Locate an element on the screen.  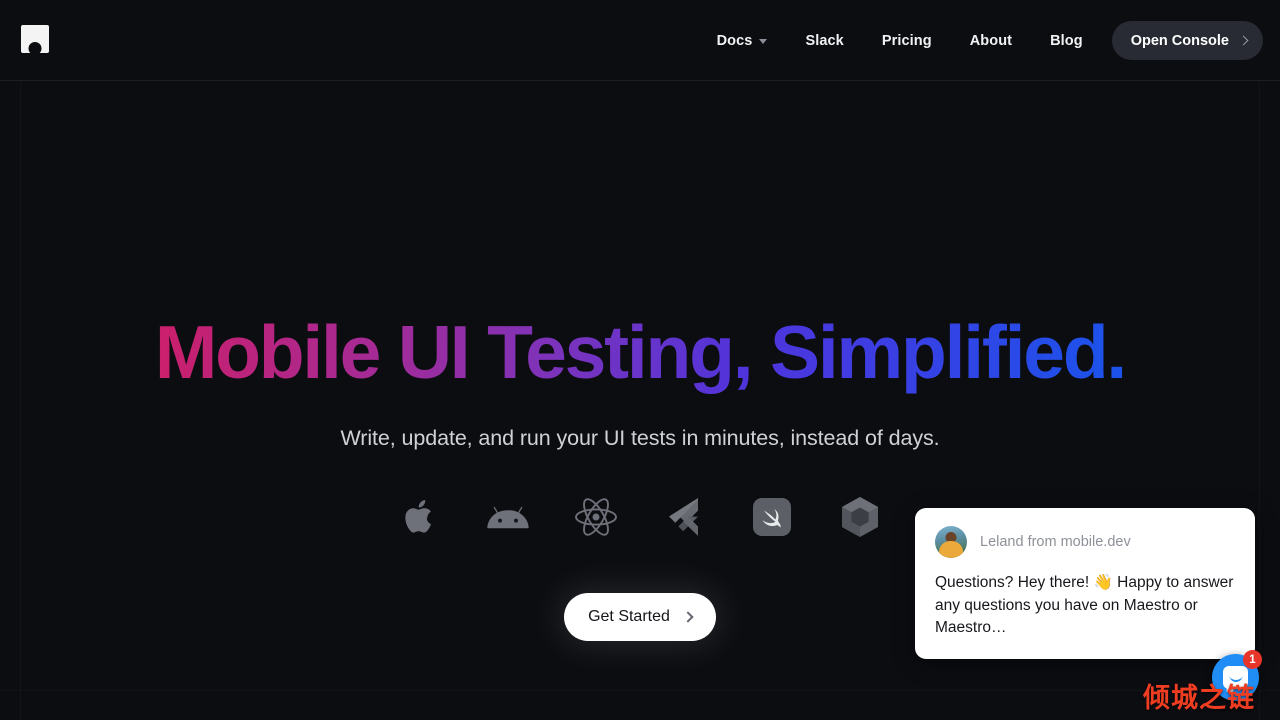
nav-item-about: About is located at coordinates (991, 41).